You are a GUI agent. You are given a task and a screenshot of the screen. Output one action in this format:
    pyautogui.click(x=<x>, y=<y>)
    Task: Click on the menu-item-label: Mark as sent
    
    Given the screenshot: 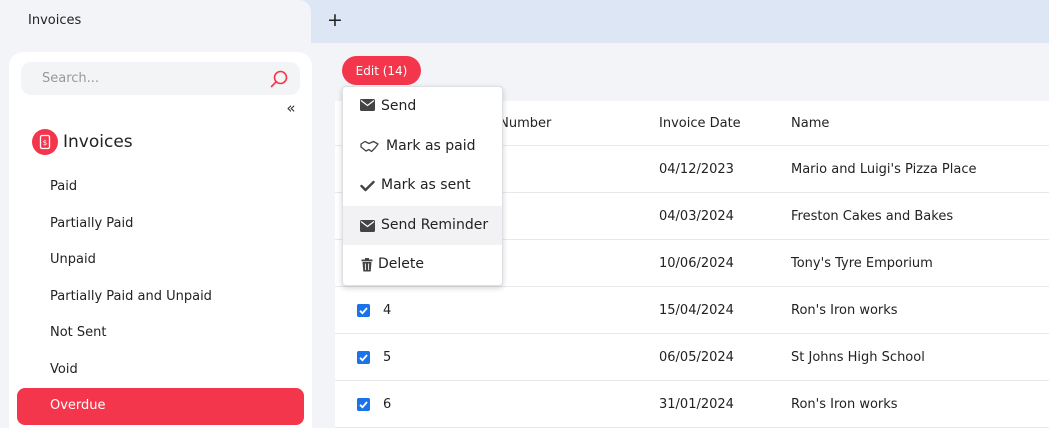 What is the action you would take?
    pyautogui.click(x=426, y=185)
    